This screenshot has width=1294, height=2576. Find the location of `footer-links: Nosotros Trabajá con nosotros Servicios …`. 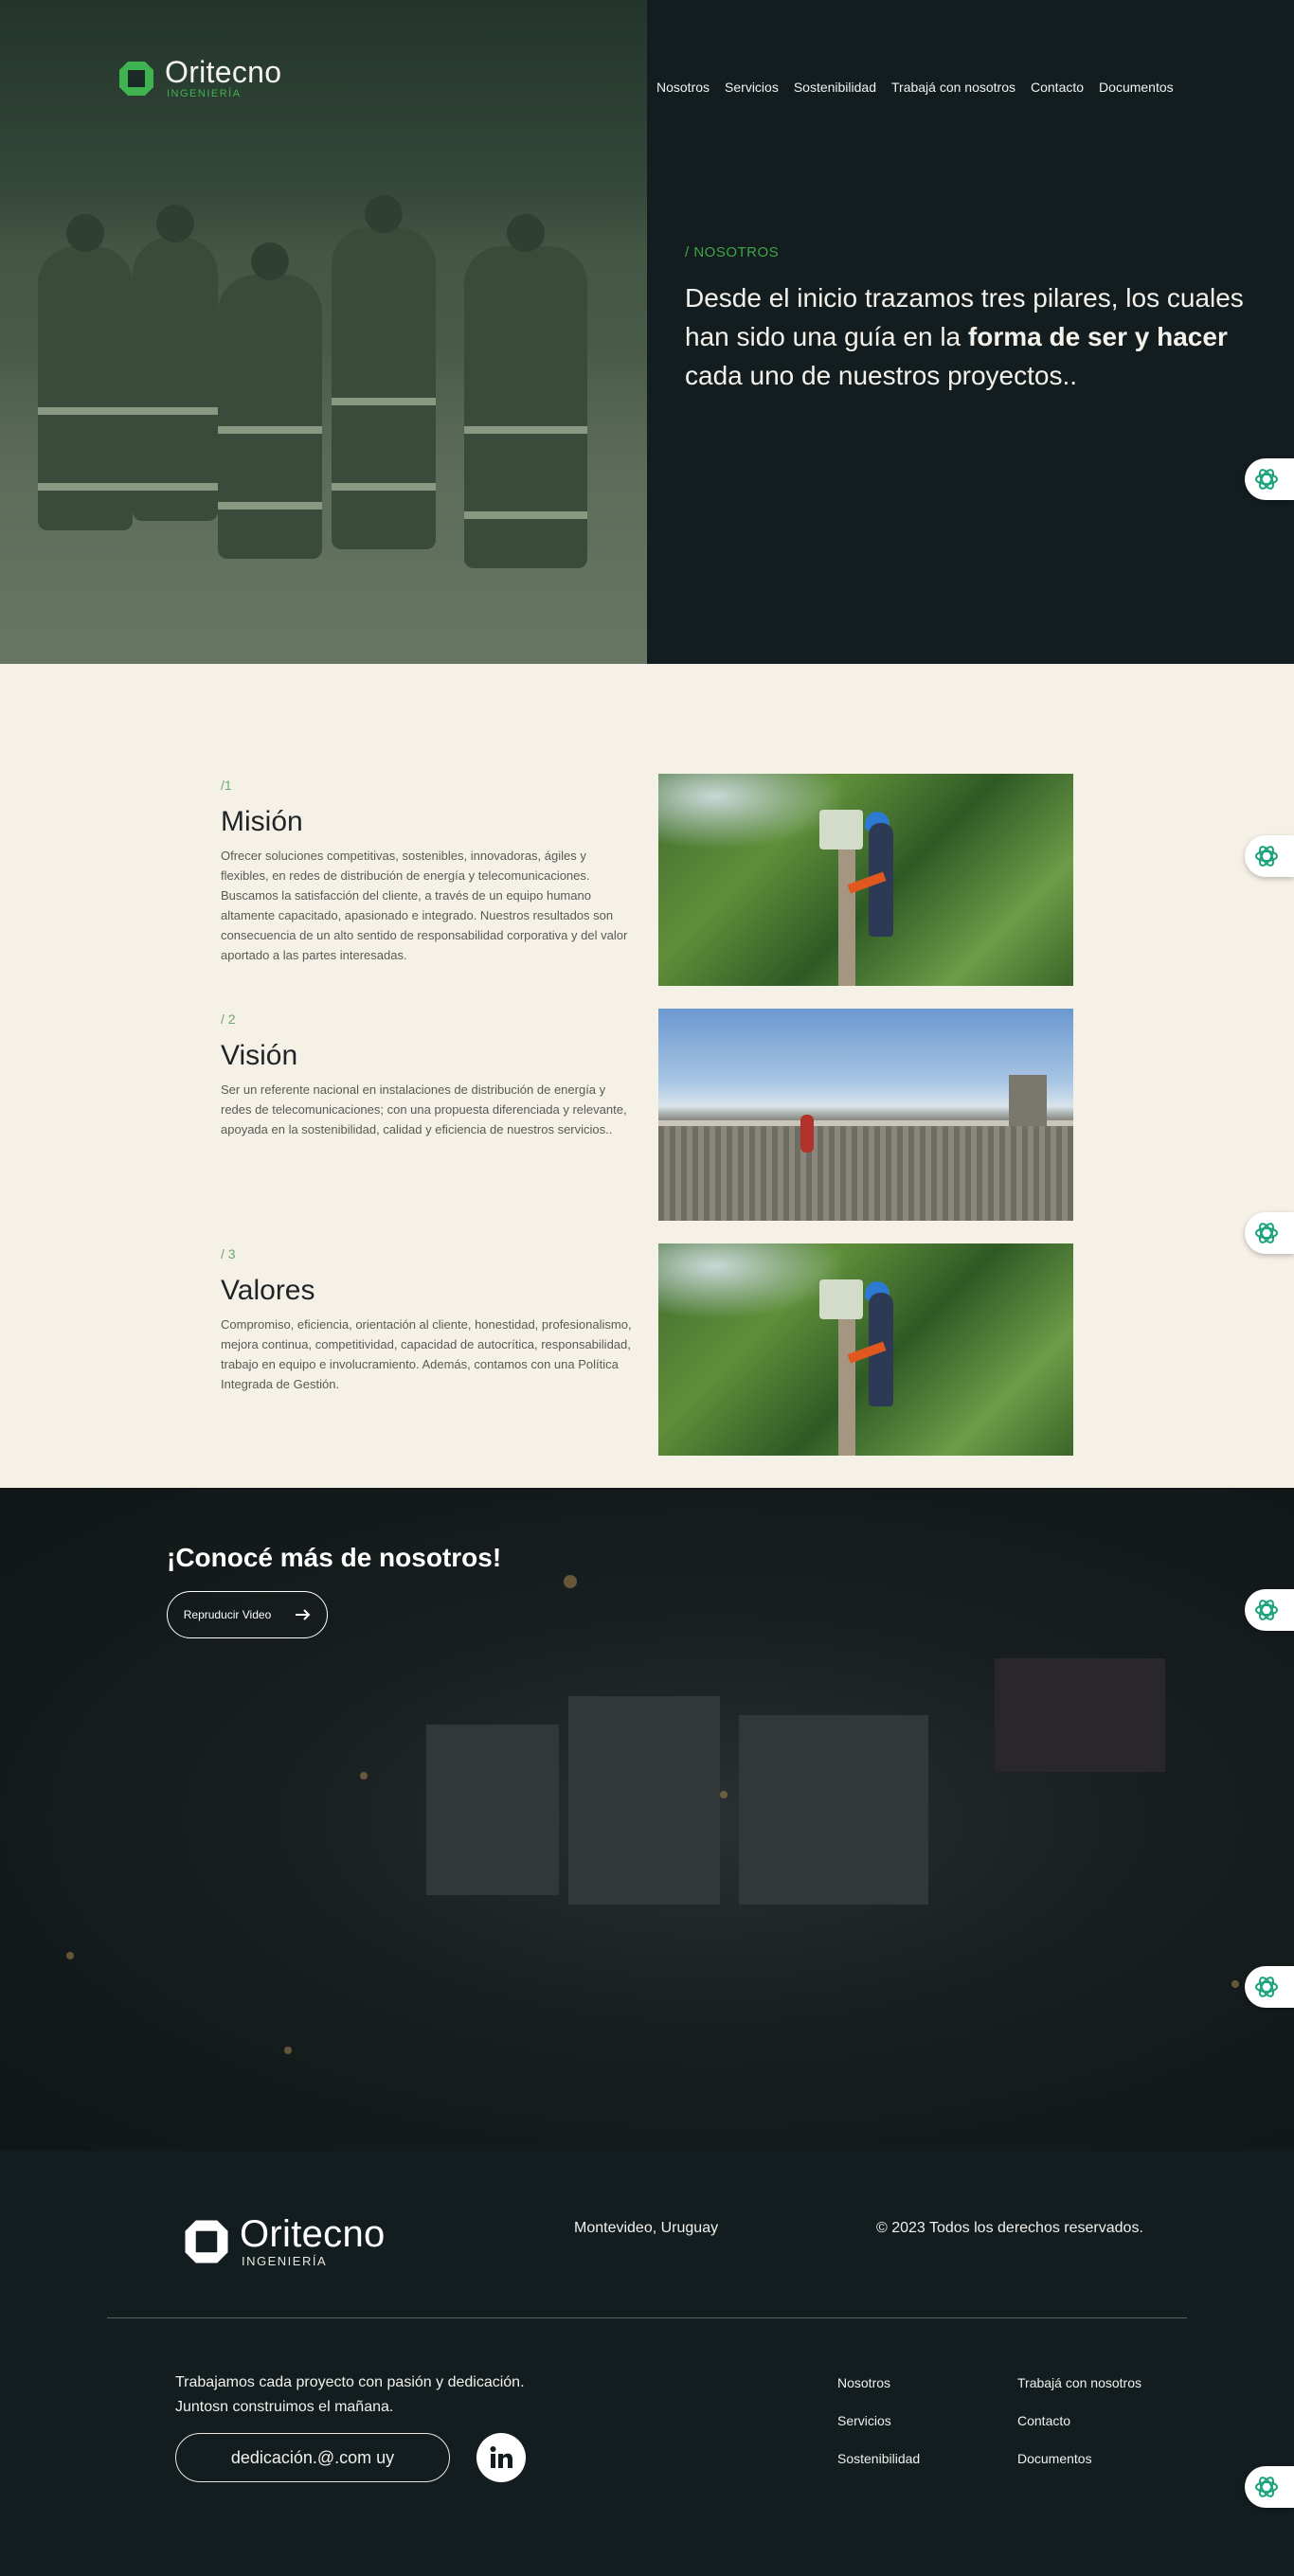

footer-links: Nosotros Trabajá con nosotros Servicios … is located at coordinates (1003, 2420).